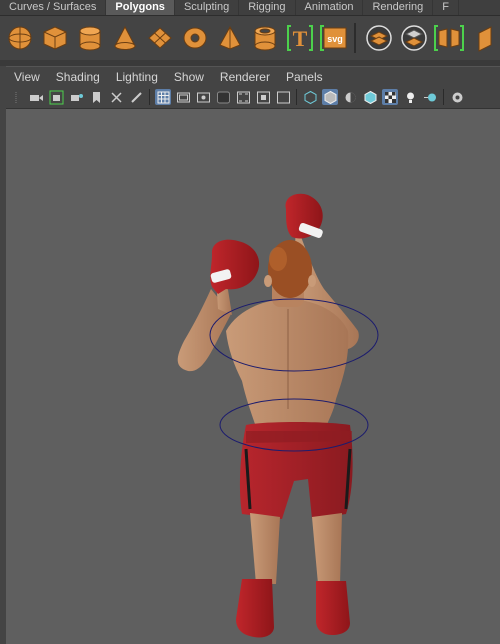 This screenshot has height=644, width=500. I want to click on grid-icon, so click(163, 97).